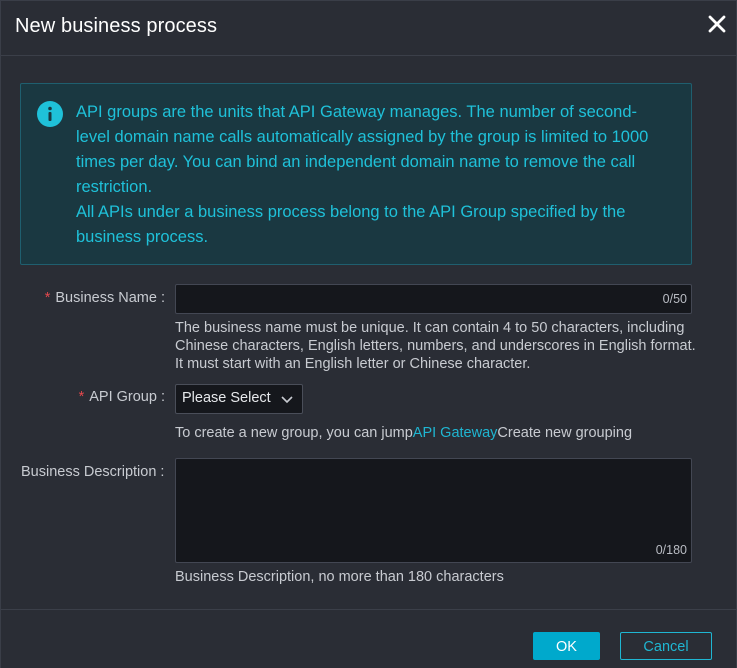 This screenshot has height=668, width=737. What do you see at coordinates (110, 298) in the screenshot?
I see `business-name-label-text: Business Name :` at bounding box center [110, 298].